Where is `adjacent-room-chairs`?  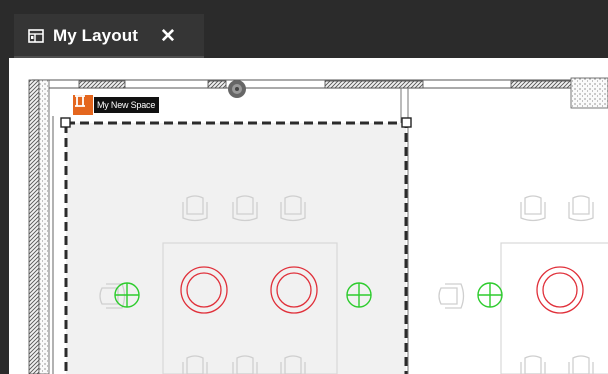
adjacent-room-chairs is located at coordinates (516, 284).